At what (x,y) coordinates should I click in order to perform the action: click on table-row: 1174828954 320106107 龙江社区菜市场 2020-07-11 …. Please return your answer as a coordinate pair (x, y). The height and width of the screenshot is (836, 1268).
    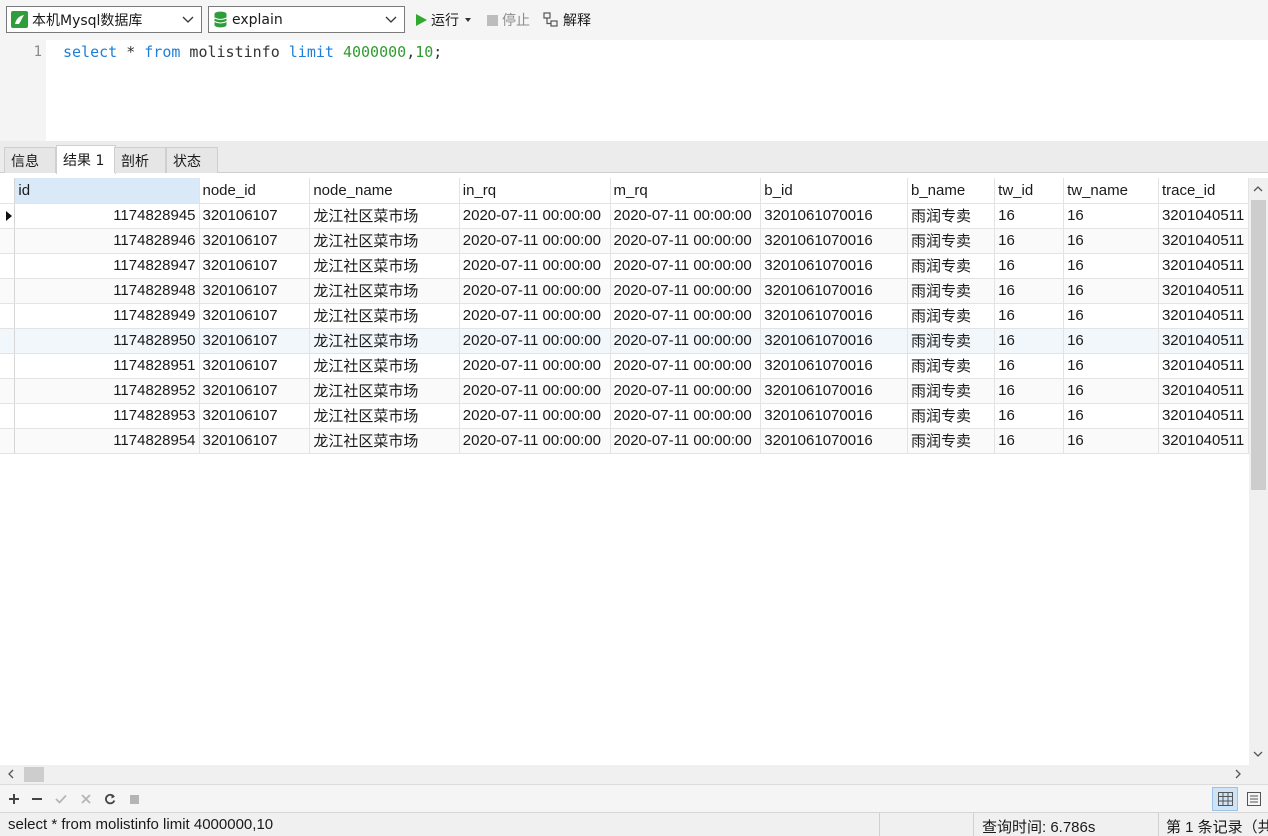
    Looking at the image, I should click on (624, 441).